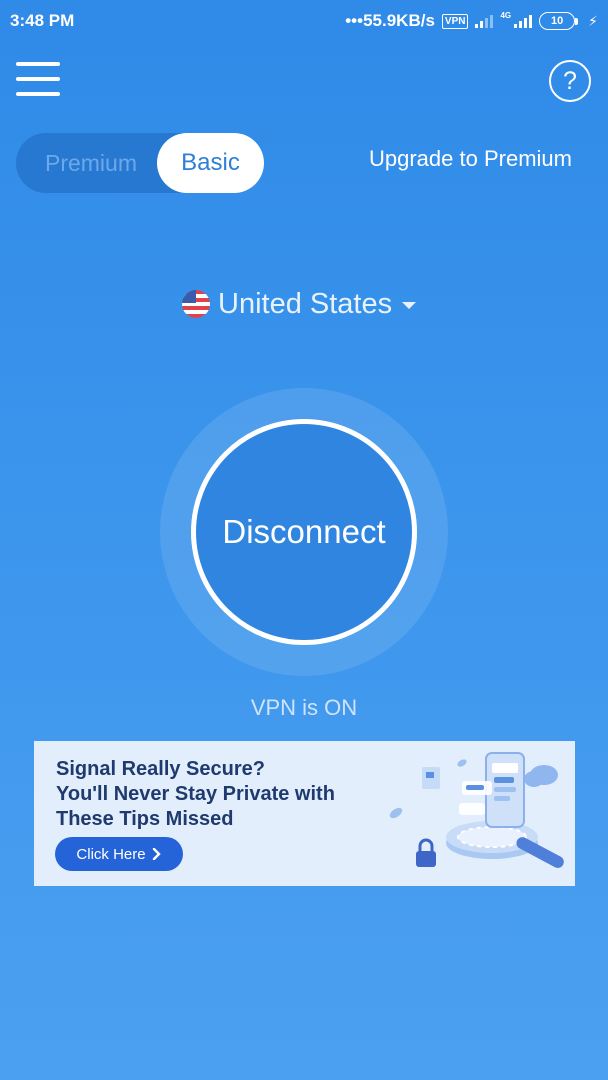  I want to click on caret-down-icon, so click(409, 305).